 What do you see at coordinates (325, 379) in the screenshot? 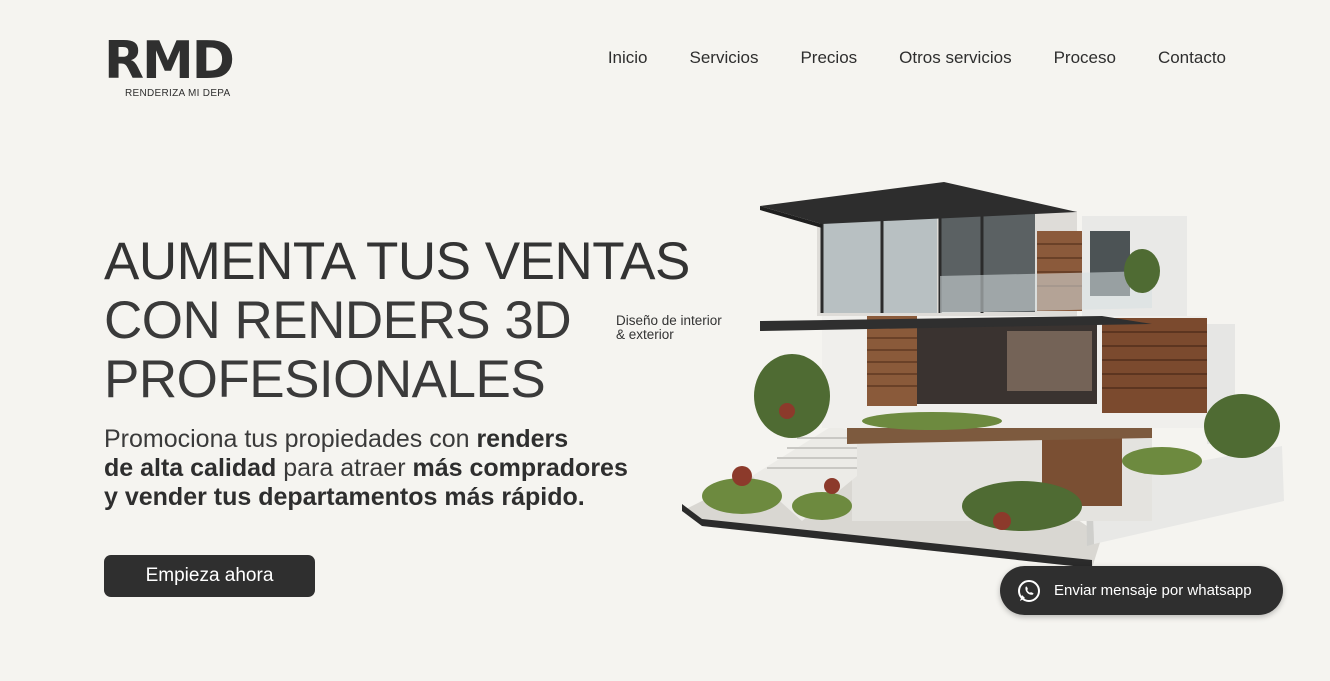
I see `hero-title-line3: PROFESIONALES` at bounding box center [325, 379].